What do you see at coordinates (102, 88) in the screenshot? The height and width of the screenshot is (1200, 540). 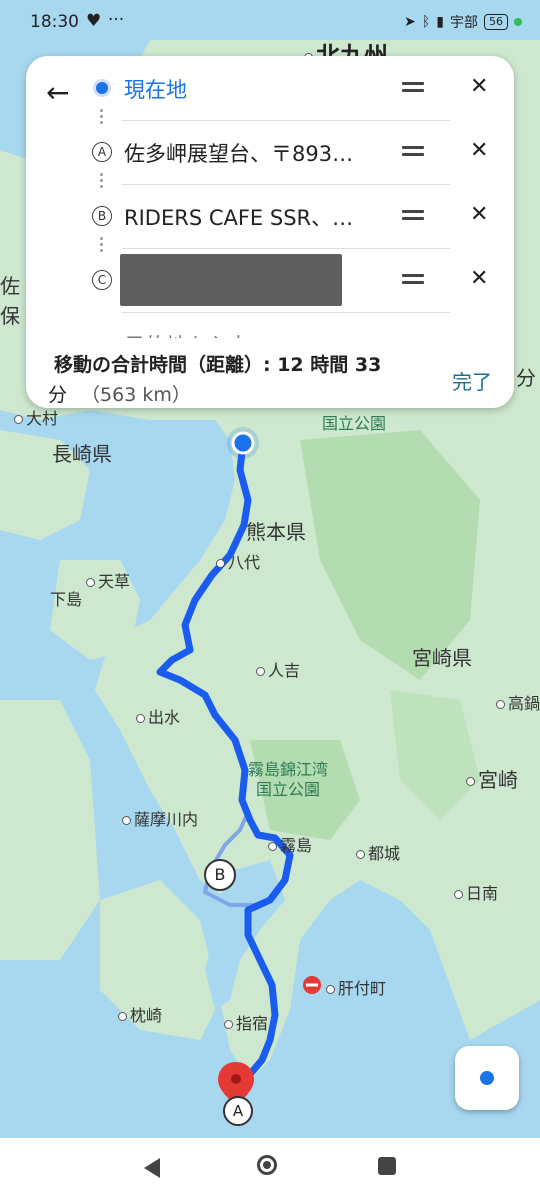 I see `current-location-icon` at bounding box center [102, 88].